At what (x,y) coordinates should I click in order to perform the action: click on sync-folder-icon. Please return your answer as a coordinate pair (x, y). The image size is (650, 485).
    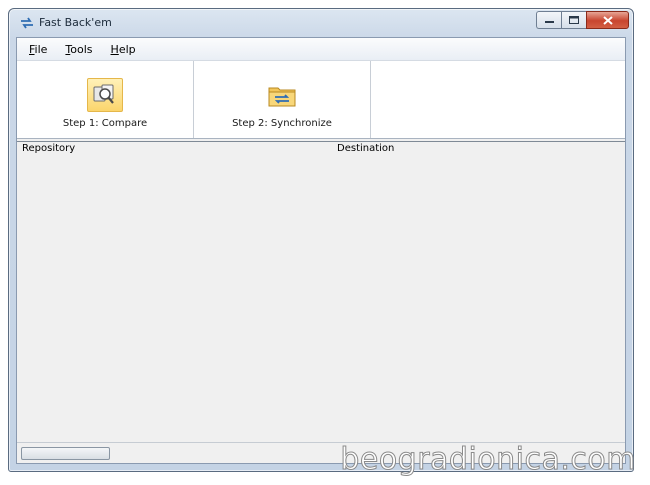
    Looking at the image, I should click on (282, 97).